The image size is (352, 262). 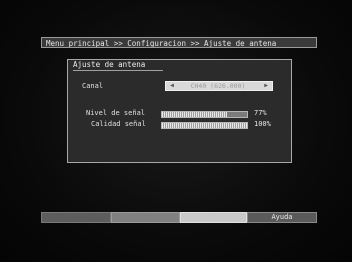 I want to click on yellow-key-button, so click(x=213, y=217).